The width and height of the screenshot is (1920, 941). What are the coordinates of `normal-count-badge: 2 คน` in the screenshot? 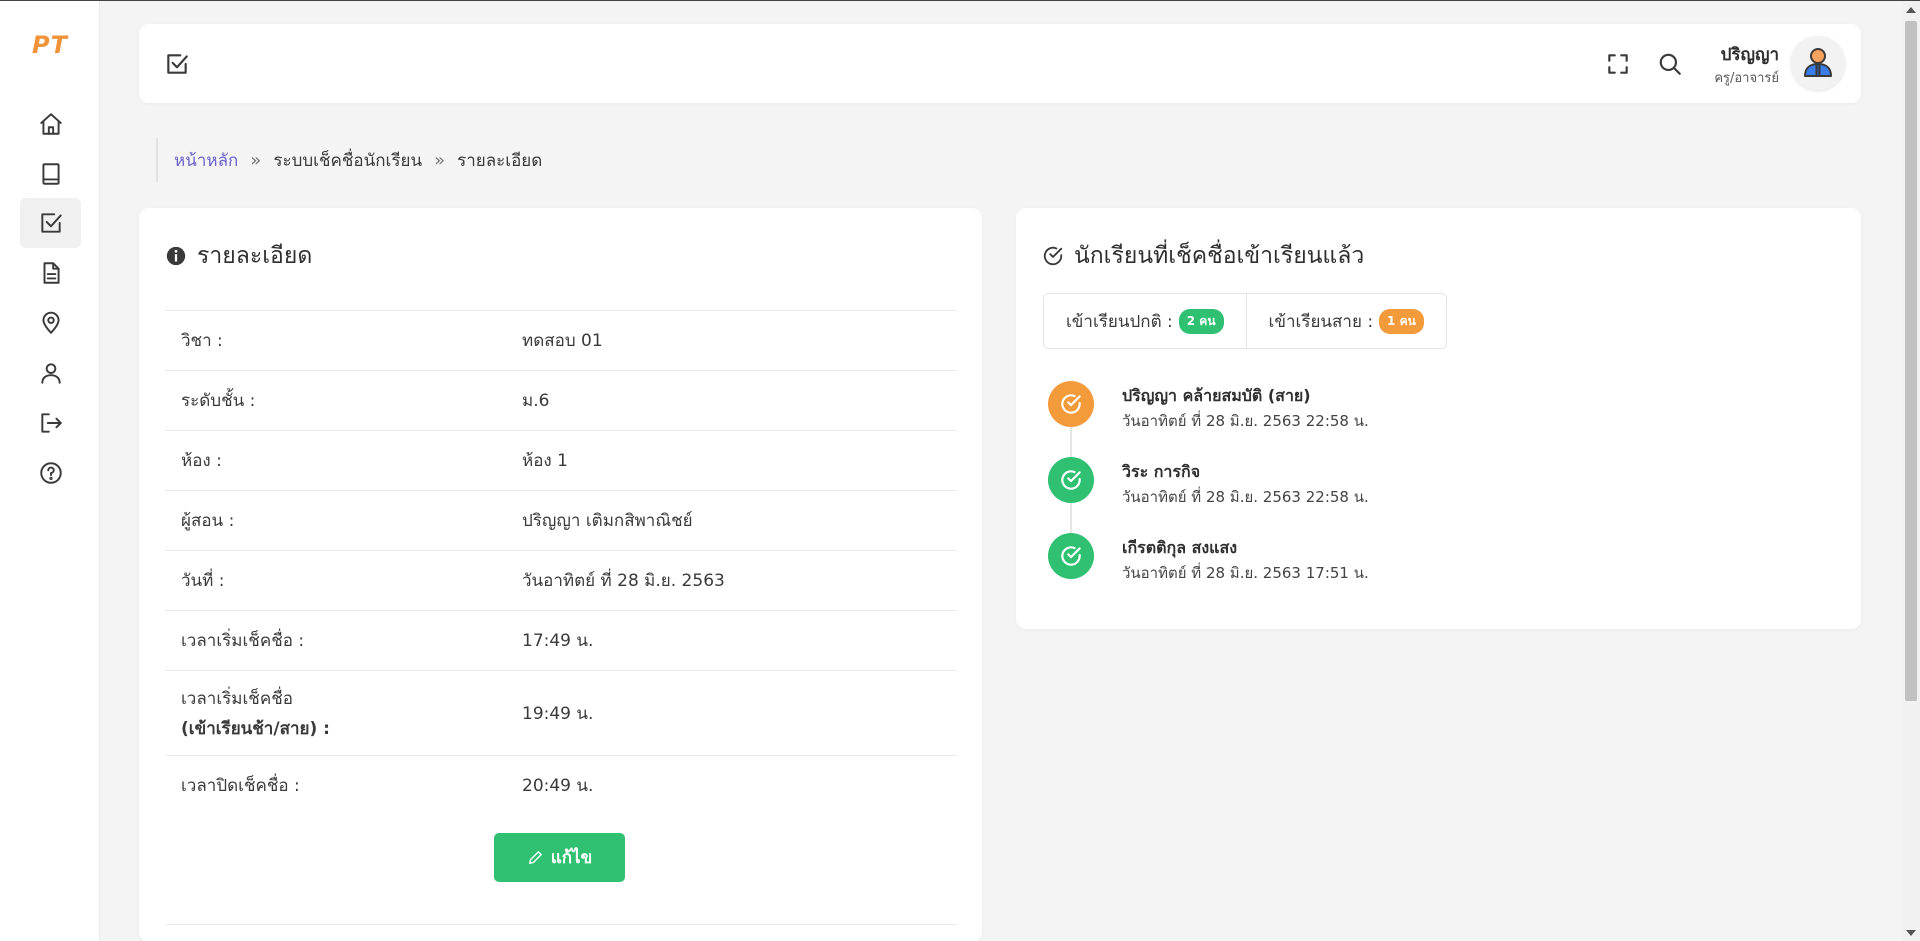 It's located at (1201, 321).